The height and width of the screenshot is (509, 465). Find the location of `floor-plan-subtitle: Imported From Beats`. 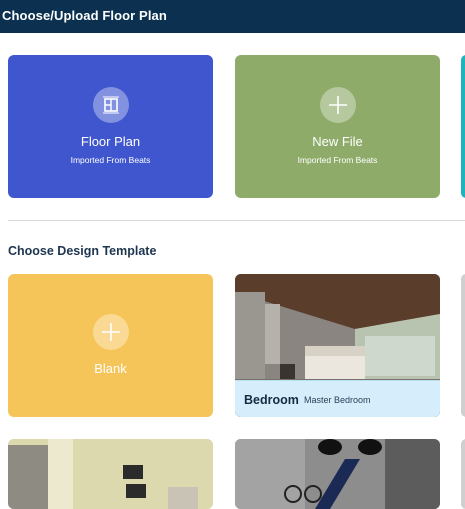

floor-plan-subtitle: Imported From Beats is located at coordinates (110, 160).